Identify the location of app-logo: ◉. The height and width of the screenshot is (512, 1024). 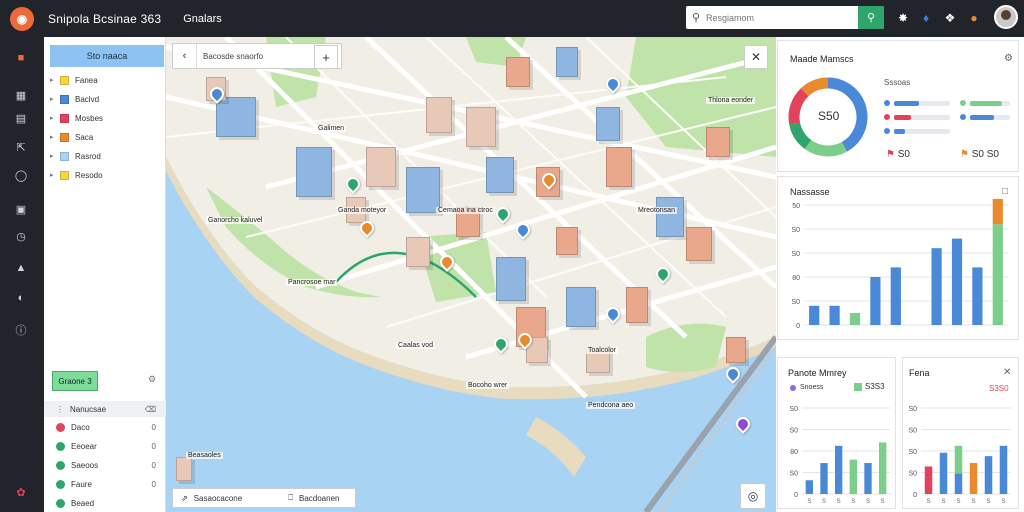
(22, 18).